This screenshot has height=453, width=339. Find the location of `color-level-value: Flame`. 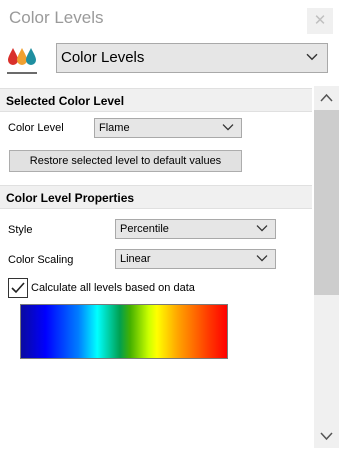

color-level-value: Flame is located at coordinates (114, 128).